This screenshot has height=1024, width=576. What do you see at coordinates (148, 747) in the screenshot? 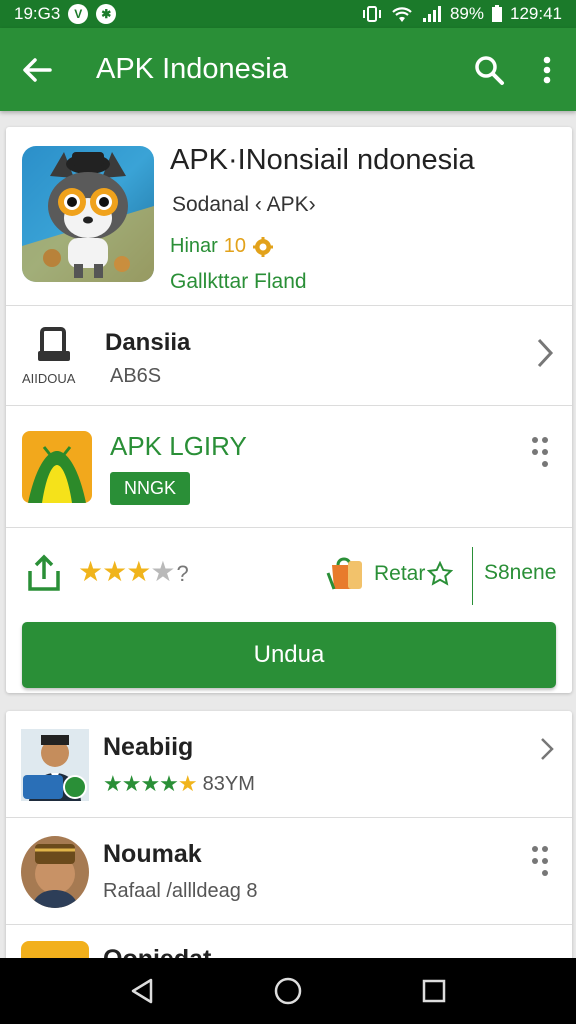
I see `list-item-title: Neabiig` at bounding box center [148, 747].